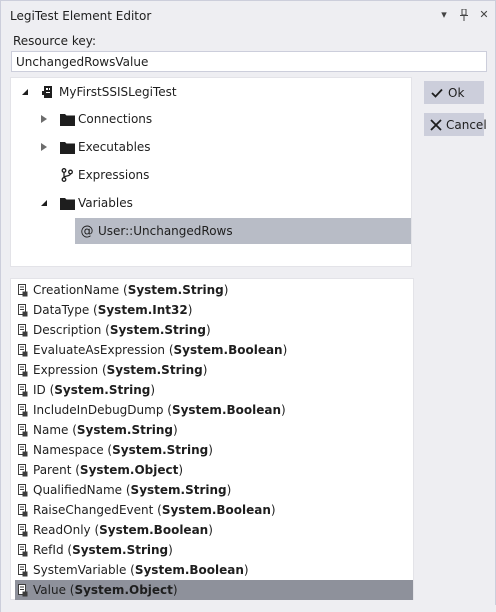  I want to click on property-row: RaiseChangedEvent (System.Boolean), so click(214, 510).